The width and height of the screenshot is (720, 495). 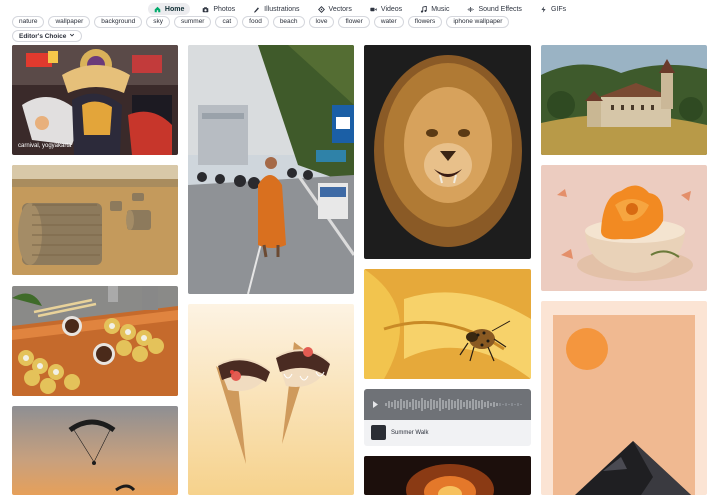 I want to click on paraglider-image, so click(x=95, y=450).